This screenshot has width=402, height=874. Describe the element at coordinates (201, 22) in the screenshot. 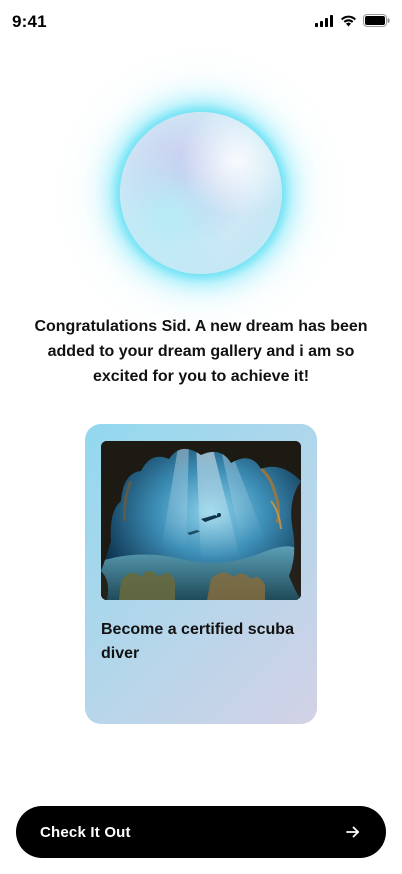

I see `status-bar: 9:41` at that location.